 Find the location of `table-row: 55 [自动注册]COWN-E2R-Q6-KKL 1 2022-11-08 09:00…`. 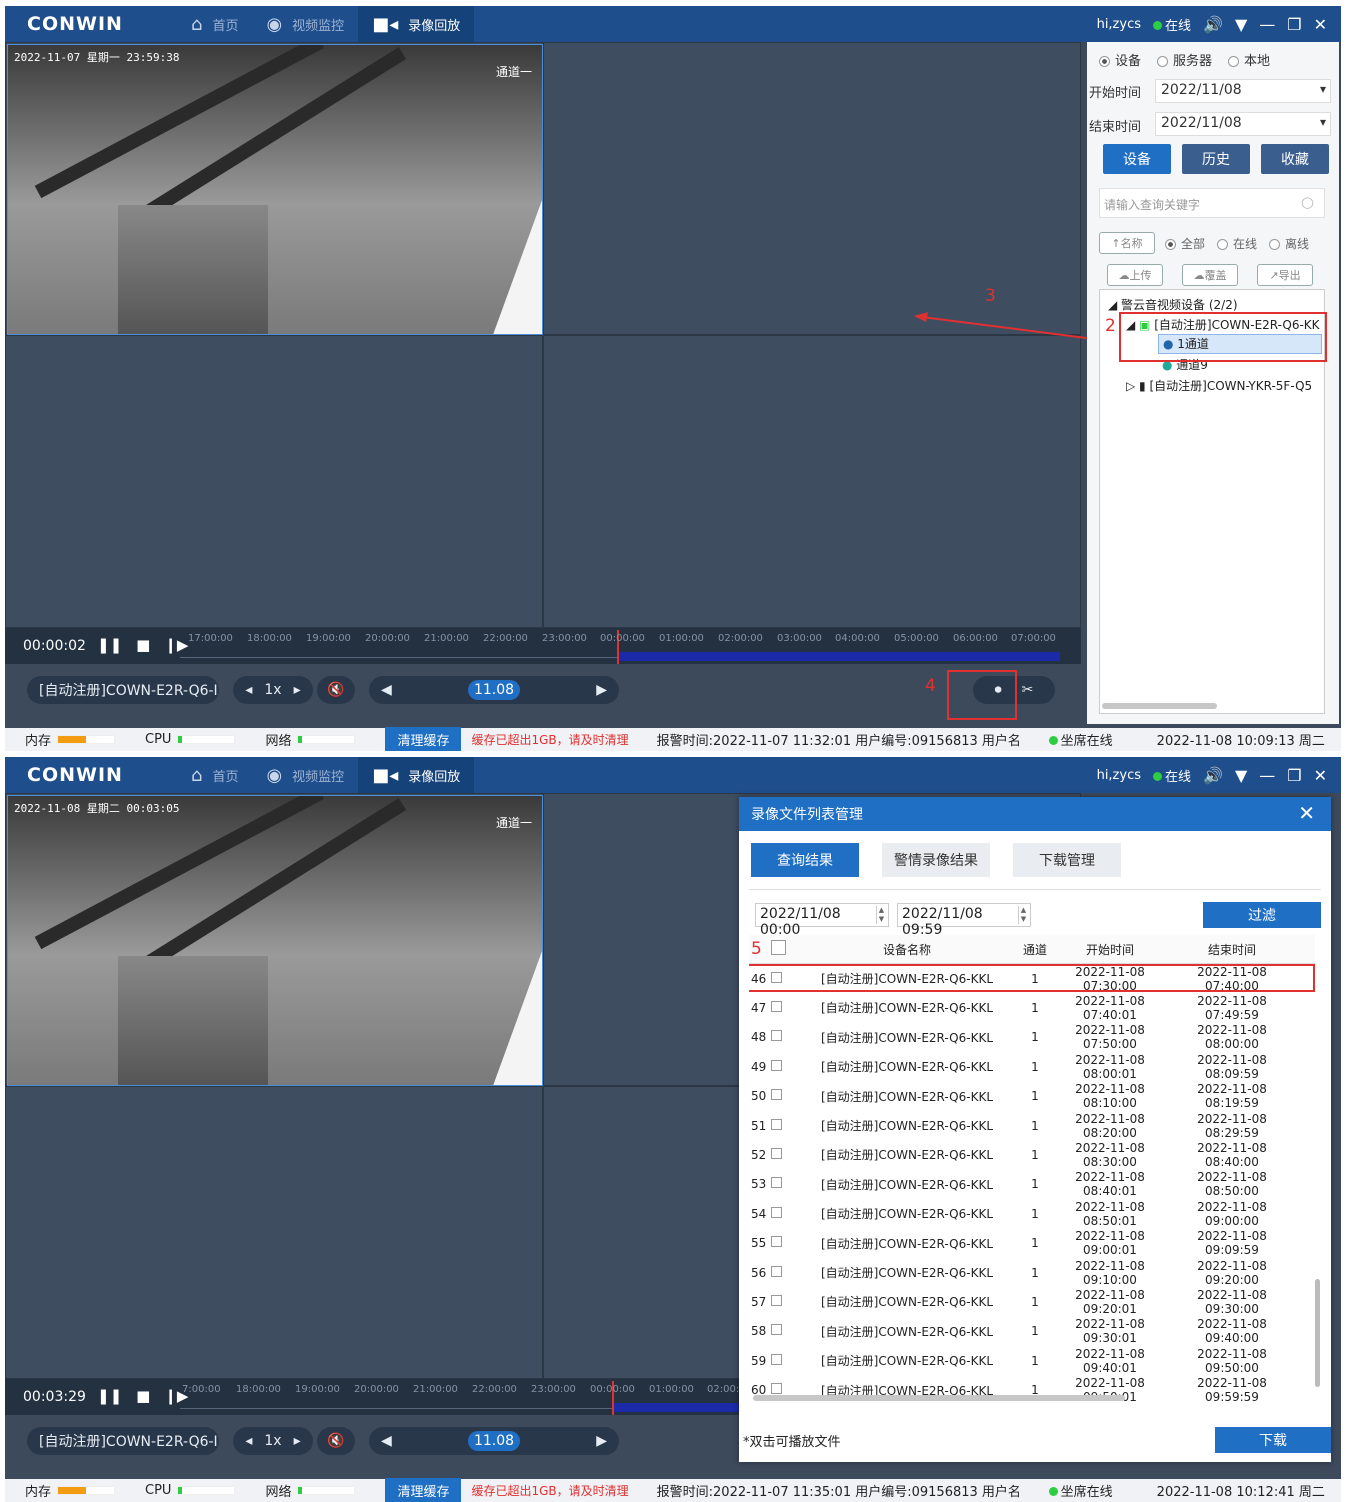

table-row: 55 [自动注册]COWN-E2R-Q6-KKL 1 2022-11-08 09:00… is located at coordinates (1032, 1243).